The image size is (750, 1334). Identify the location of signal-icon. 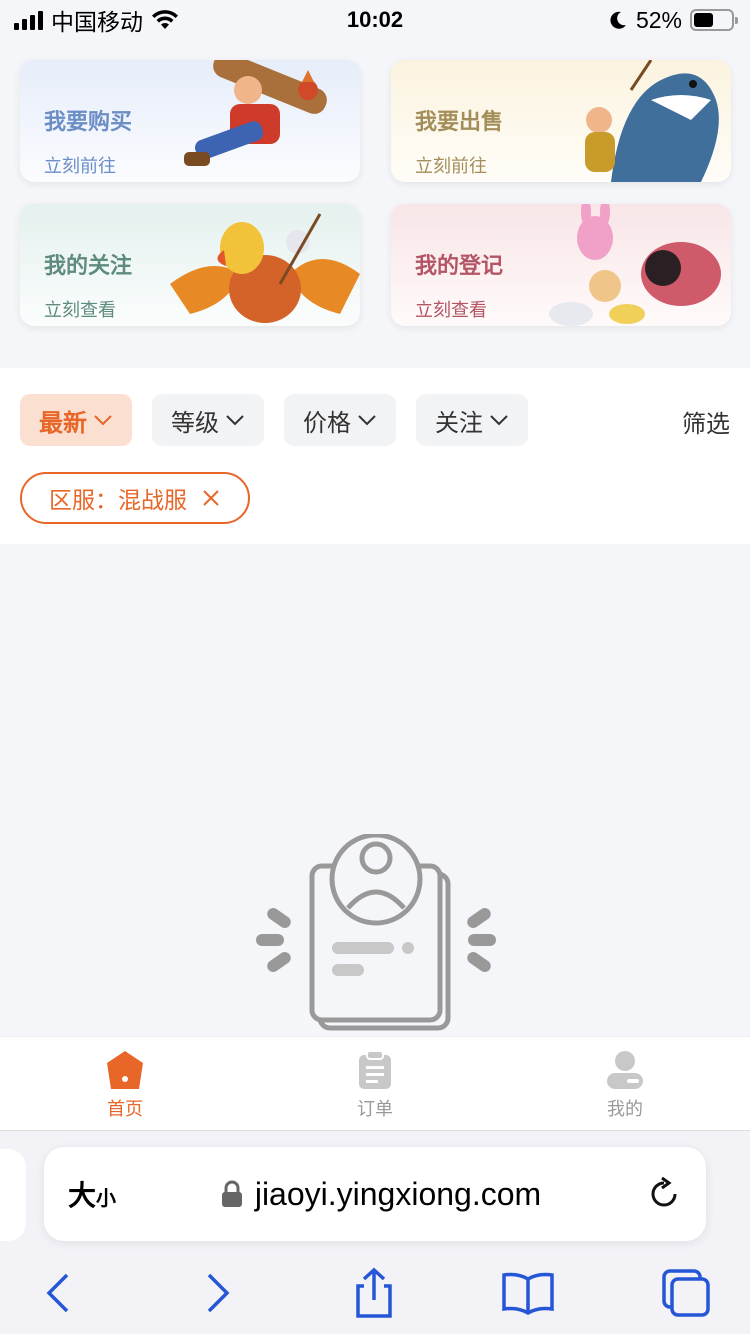
(28, 20).